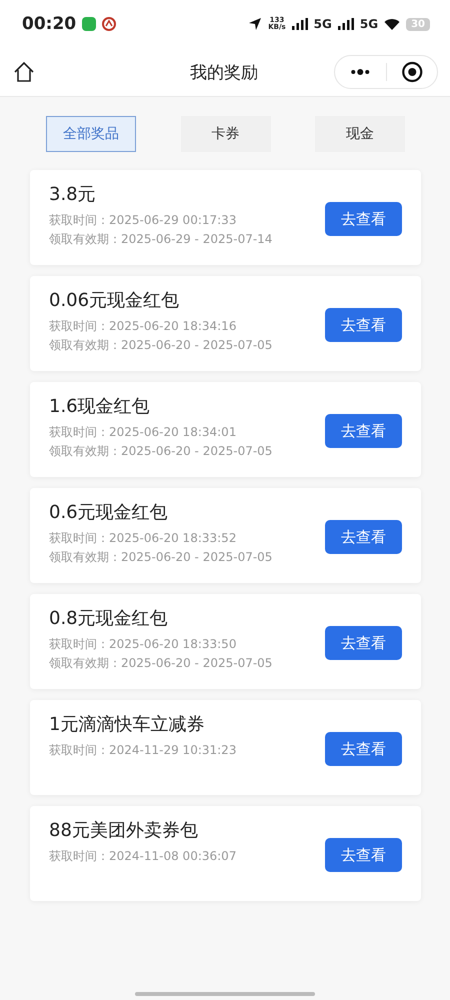 Image resolution: width=450 pixels, height=1000 pixels. Describe the element at coordinates (124, 830) in the screenshot. I see `reward-title: 88元美团外卖券包` at that location.